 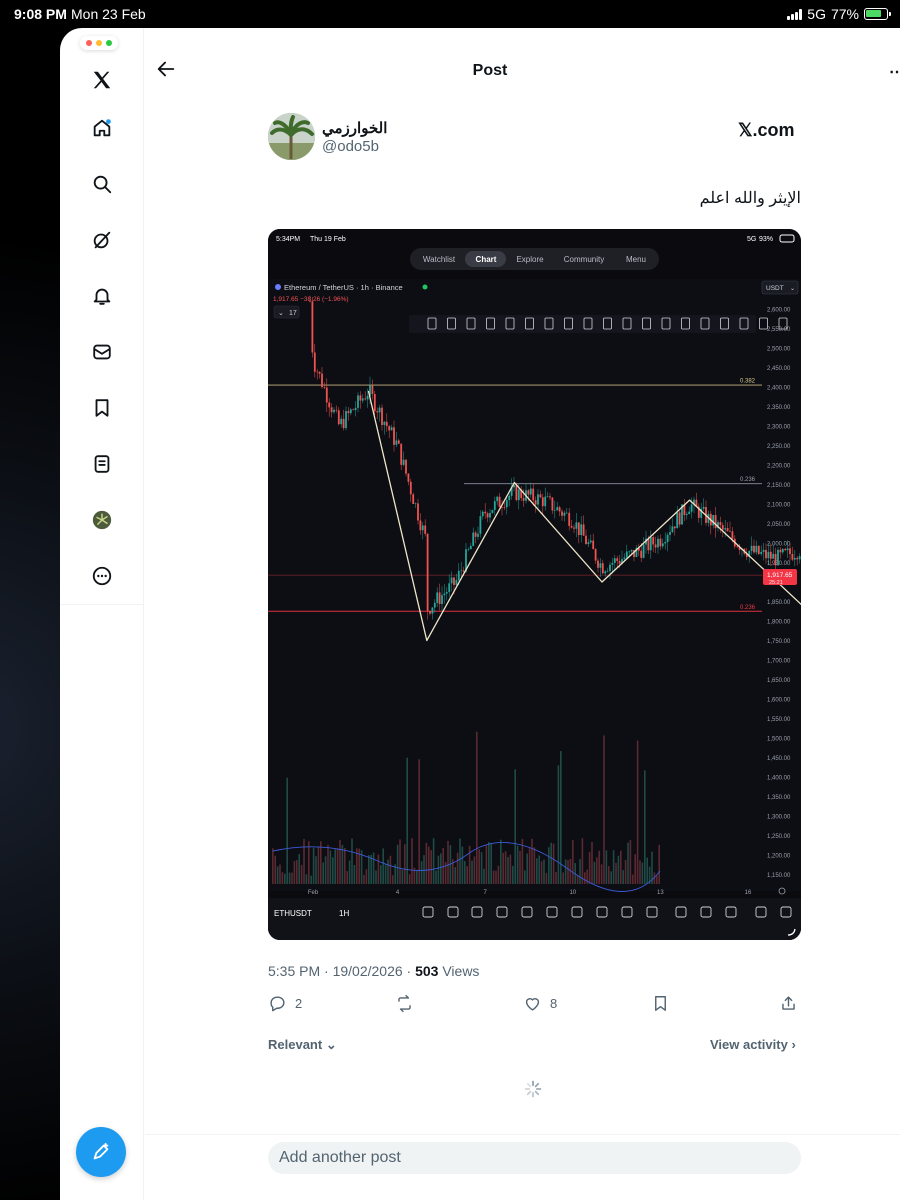 I want to click on share-button, so click(x=788, y=1003).